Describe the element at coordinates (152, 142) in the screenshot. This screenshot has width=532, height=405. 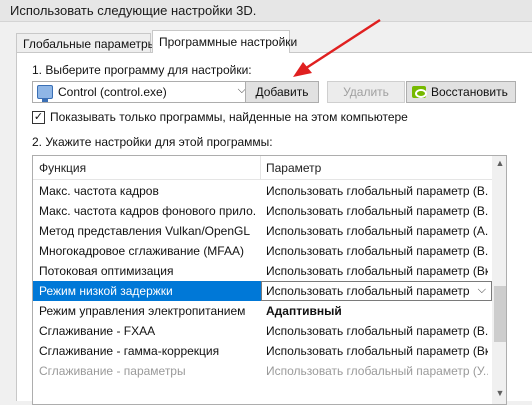
I see `step2-label: 2. Укажите настройки для этой программы:` at that location.